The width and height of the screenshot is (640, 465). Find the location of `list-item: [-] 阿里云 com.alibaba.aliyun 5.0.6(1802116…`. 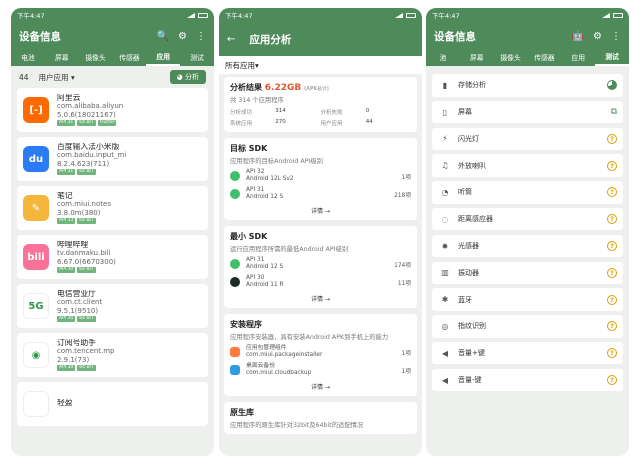

list-item: [-] 阿里云 com.alibaba.aliyun 5.0.6(1802116… is located at coordinates (112, 110).